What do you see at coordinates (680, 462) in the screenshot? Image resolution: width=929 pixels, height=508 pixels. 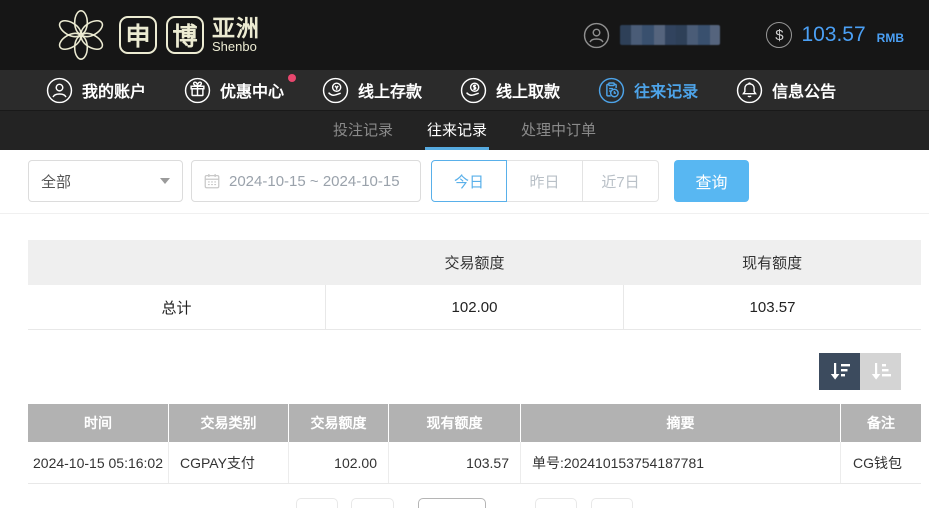 I see `cell-summary: 单号:202410153754187781` at bounding box center [680, 462].